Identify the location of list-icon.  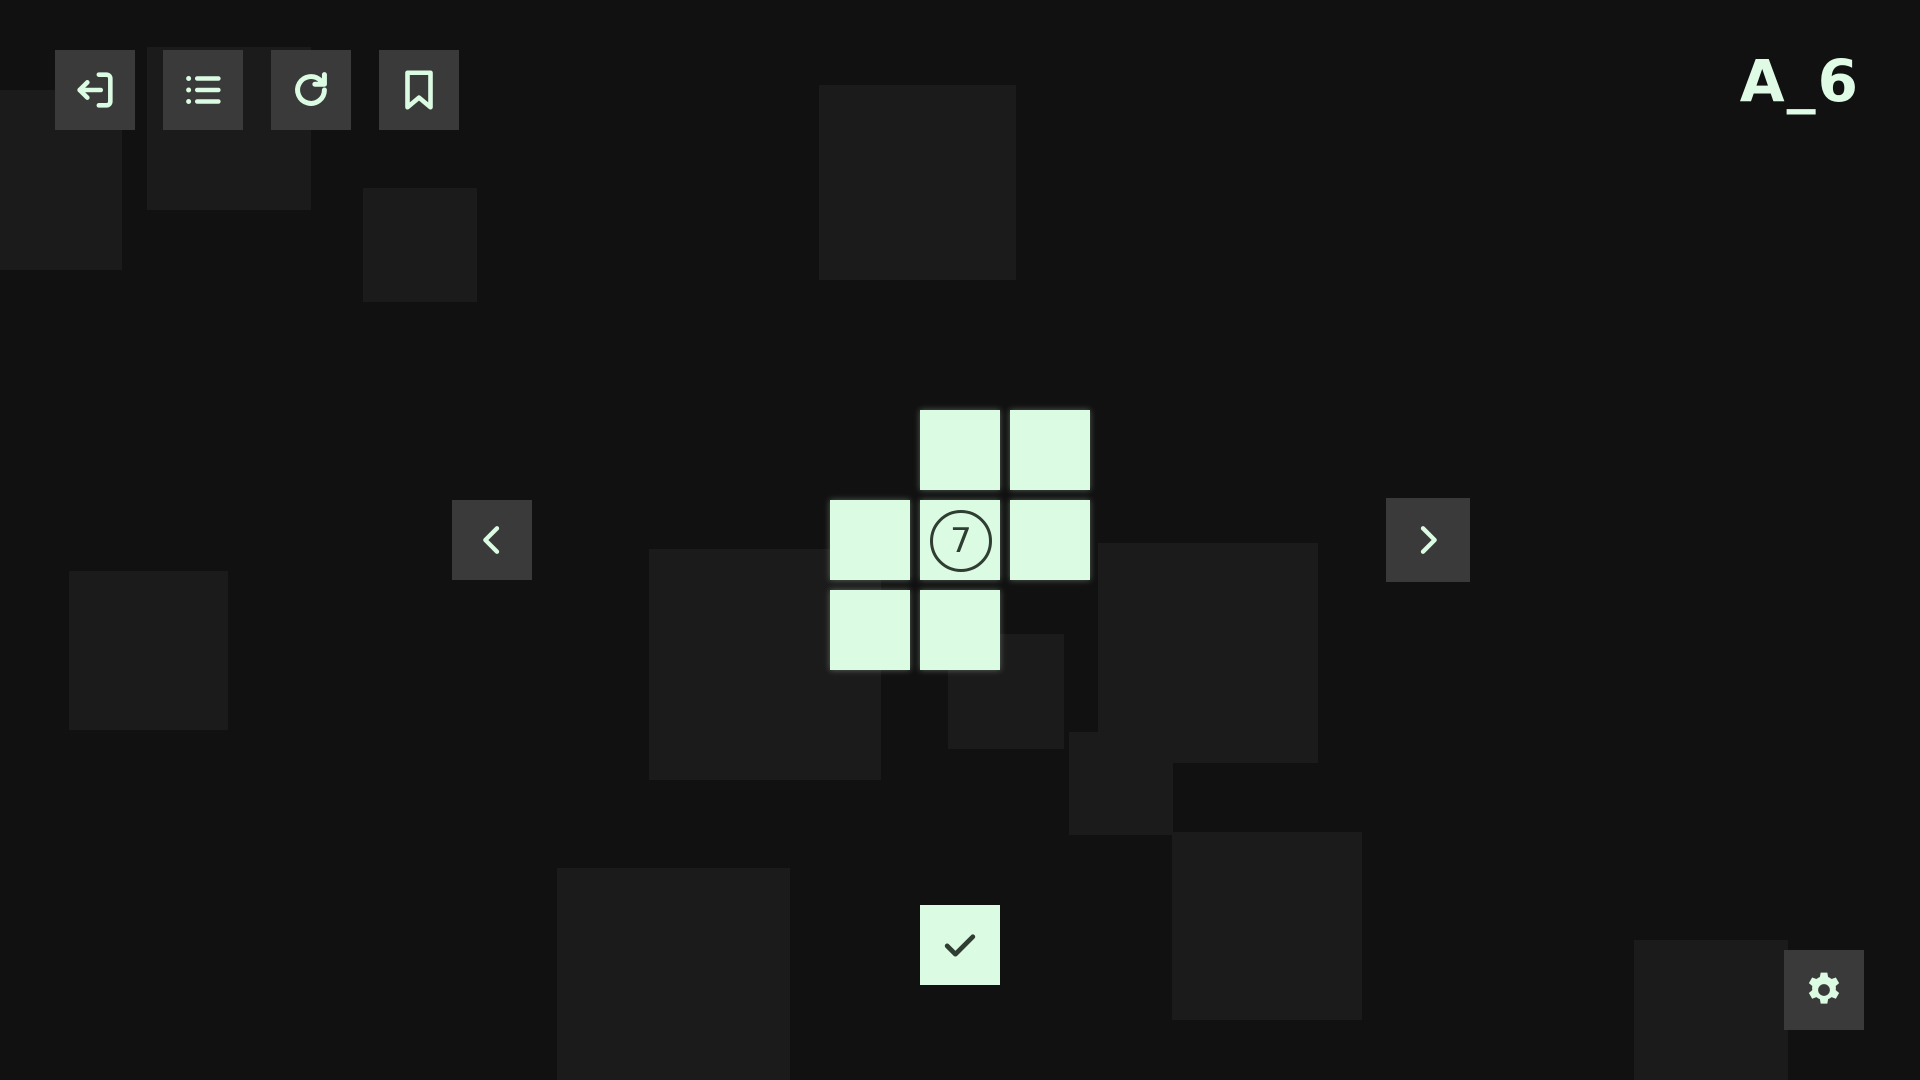
(203, 90).